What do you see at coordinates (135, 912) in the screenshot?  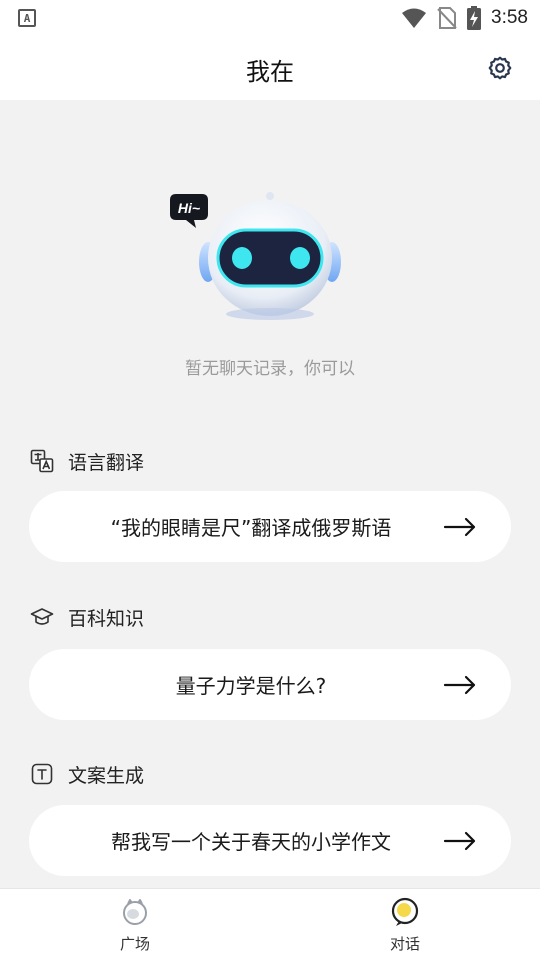 I see `plaza-icon` at bounding box center [135, 912].